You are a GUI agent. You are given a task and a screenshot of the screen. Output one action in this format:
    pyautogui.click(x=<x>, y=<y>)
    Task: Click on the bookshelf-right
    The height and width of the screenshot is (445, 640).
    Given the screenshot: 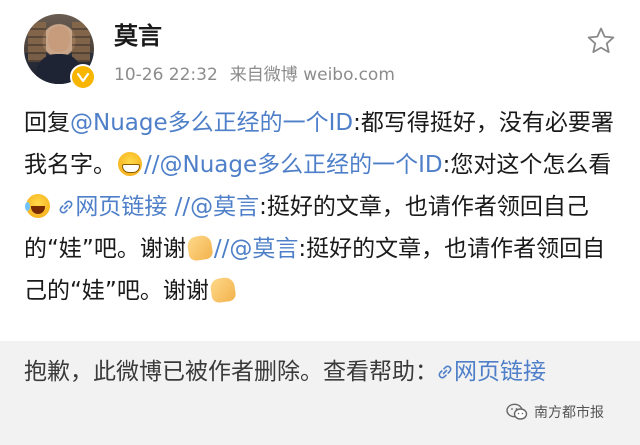 What is the action you would take?
    pyautogui.click(x=81, y=42)
    